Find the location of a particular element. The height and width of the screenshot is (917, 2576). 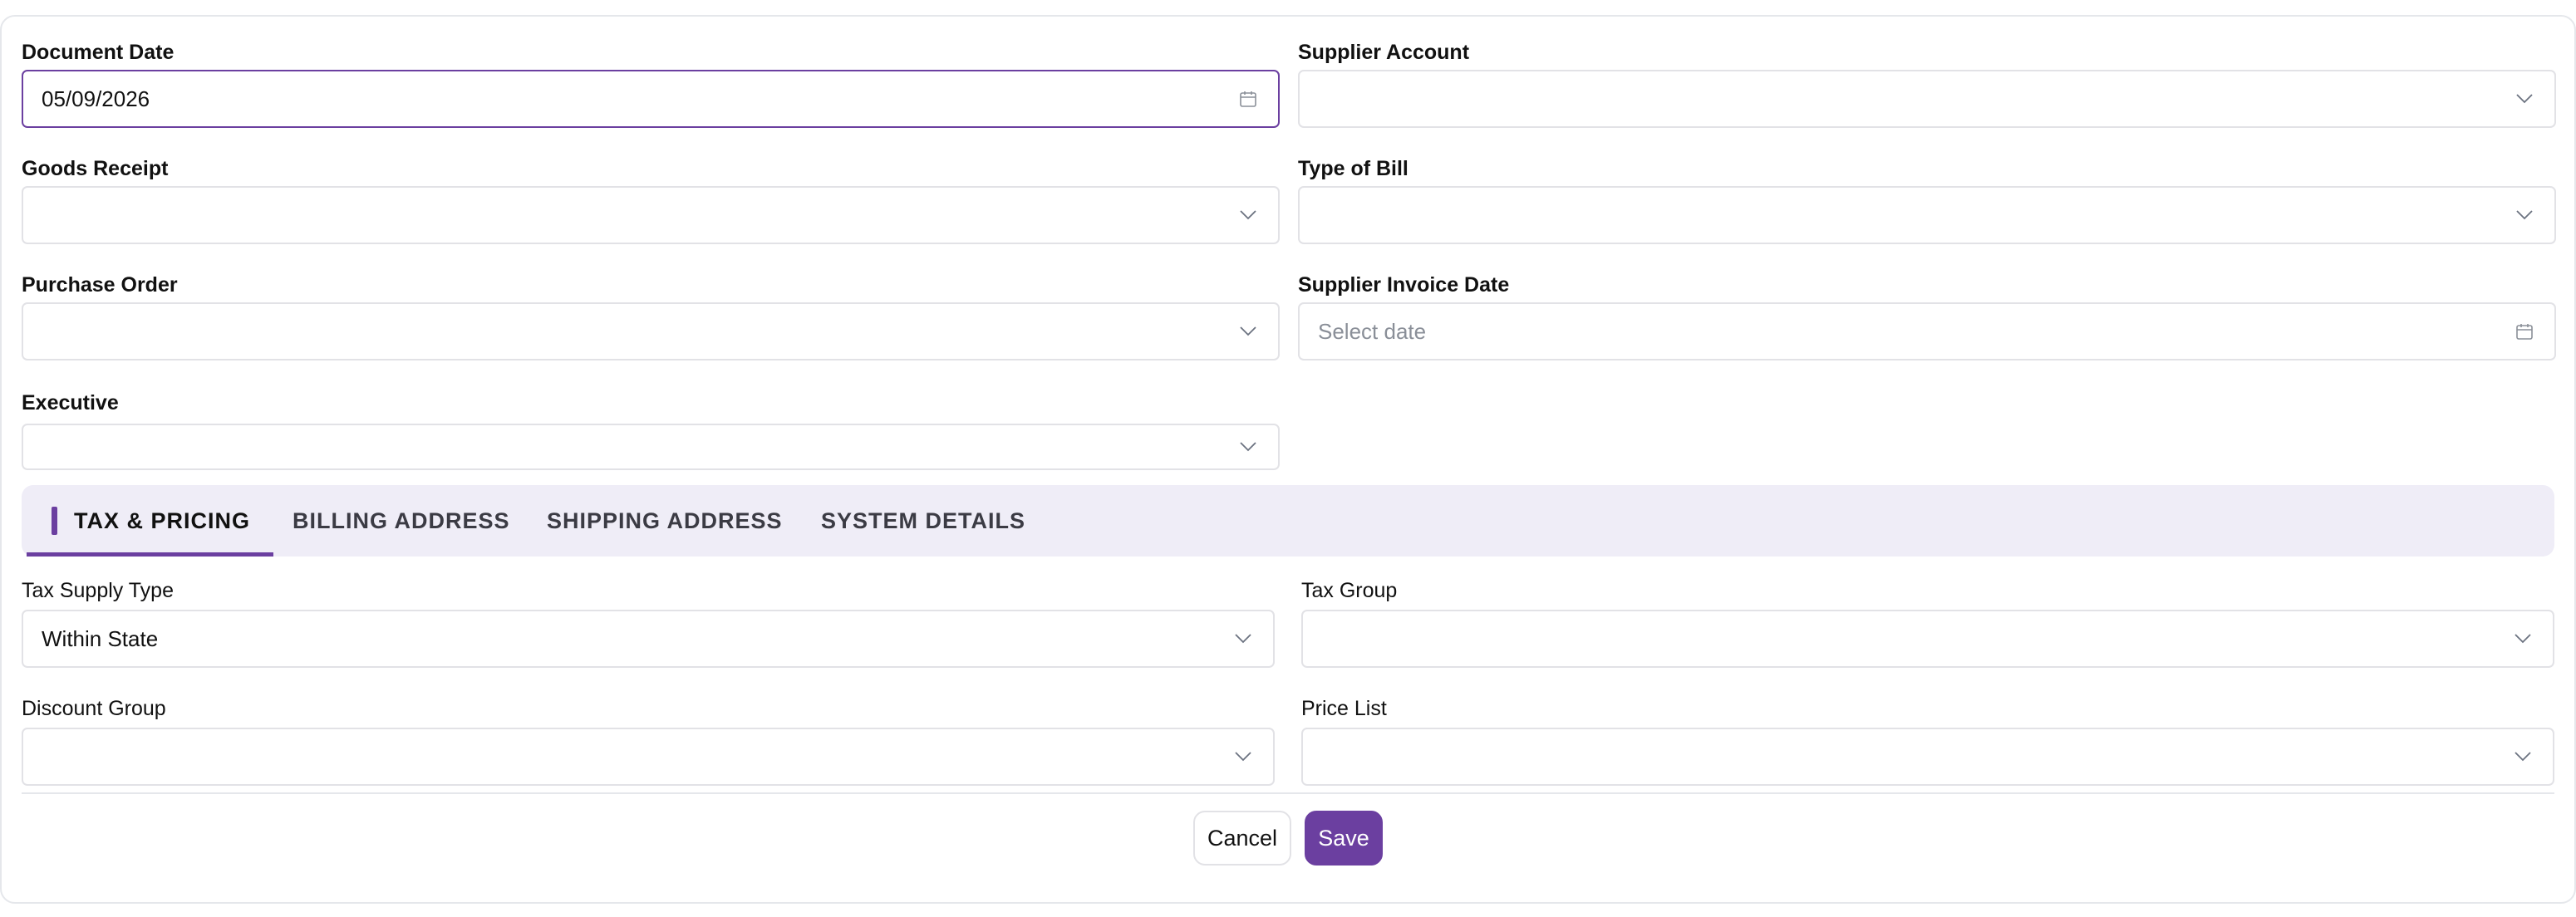

document-date-label: Document Date is located at coordinates (98, 52).